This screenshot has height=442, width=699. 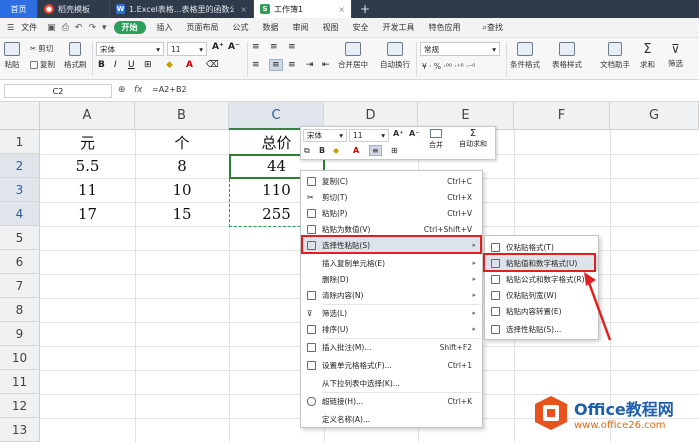 I want to click on menu-item-hyperlink: 超链接(H)... Ctrl+K, so click(x=391, y=401).